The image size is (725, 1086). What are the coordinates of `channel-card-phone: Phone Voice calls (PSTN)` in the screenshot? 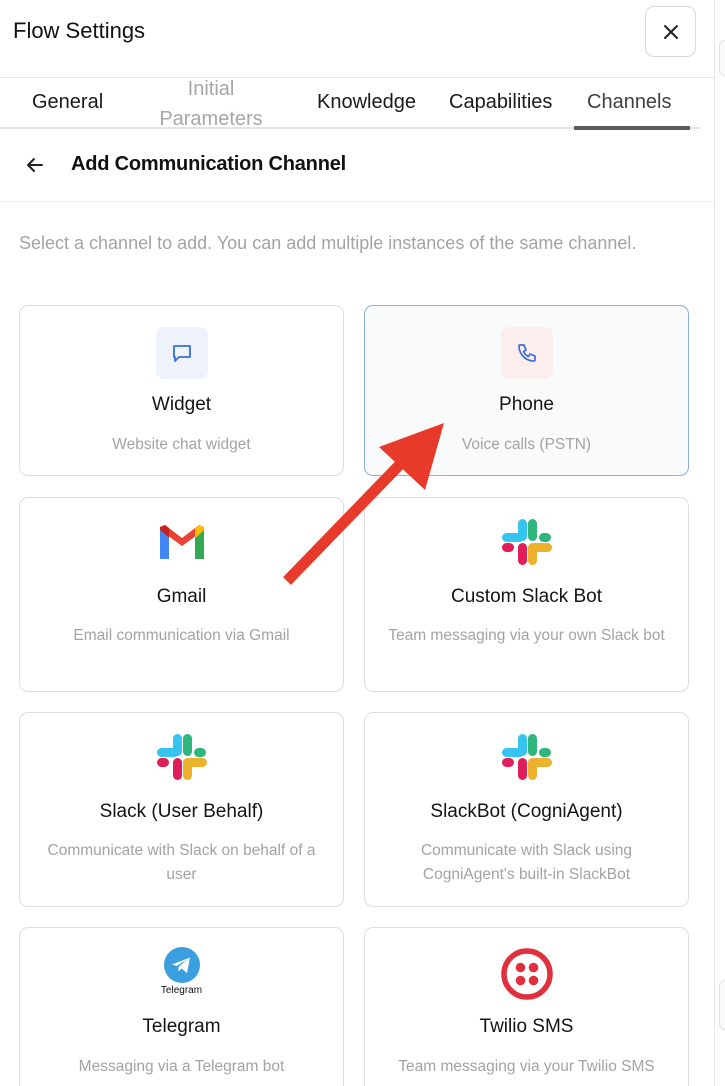 It's located at (526, 390).